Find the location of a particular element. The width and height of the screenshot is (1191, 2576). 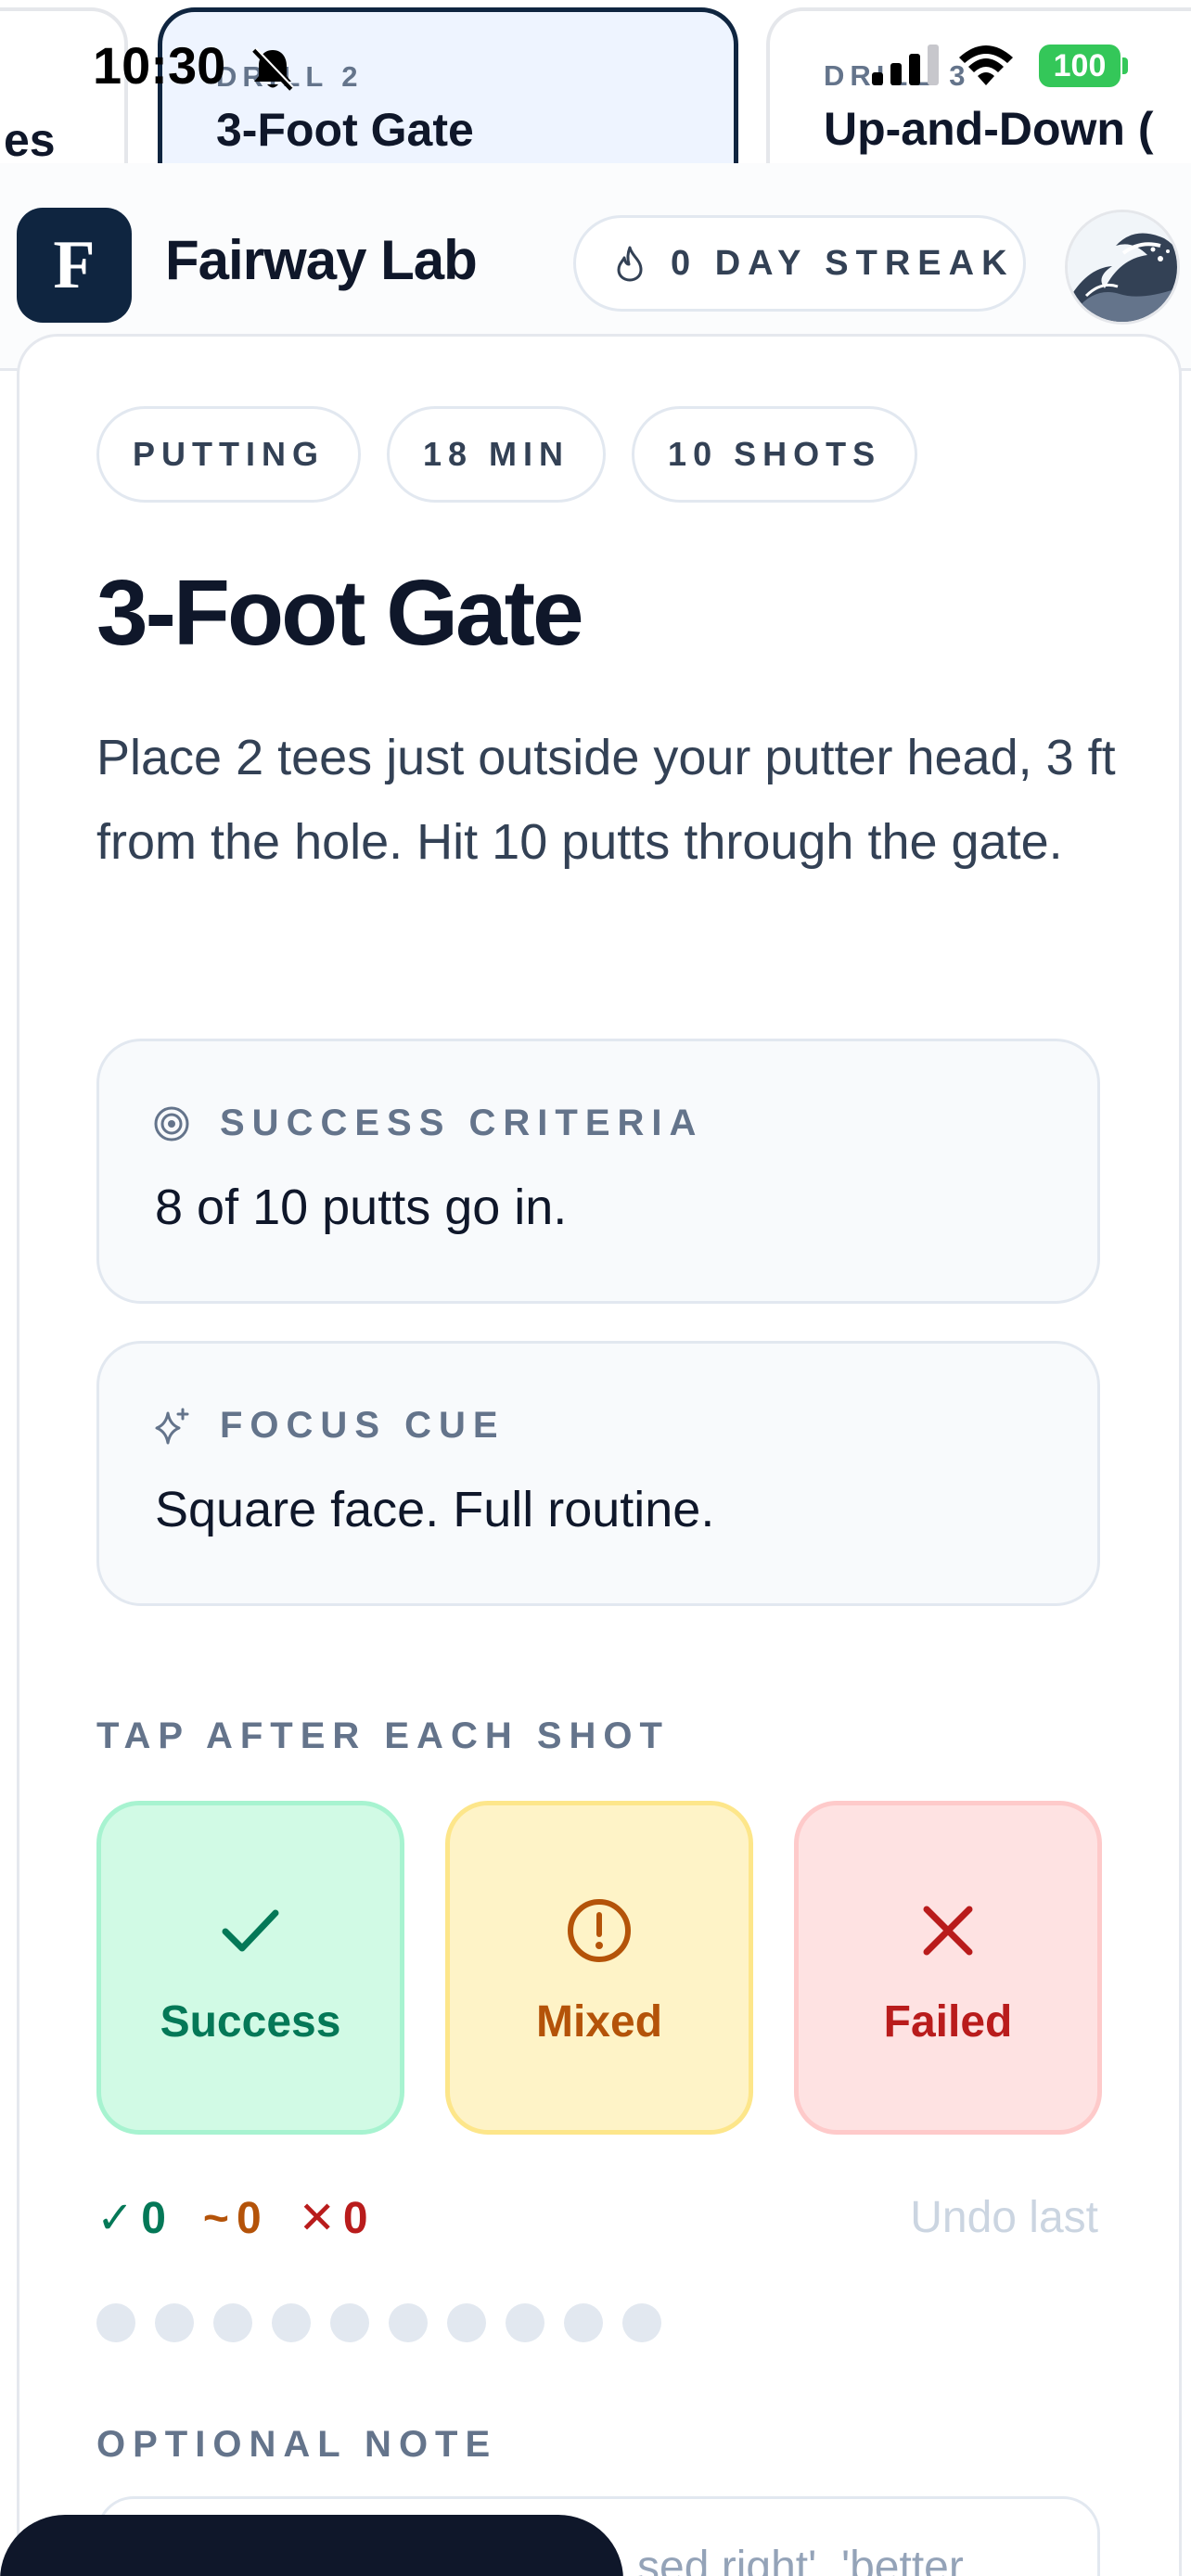

shot-tally: ✓ 0 ~0 ✕ 0 is located at coordinates (232, 2218).